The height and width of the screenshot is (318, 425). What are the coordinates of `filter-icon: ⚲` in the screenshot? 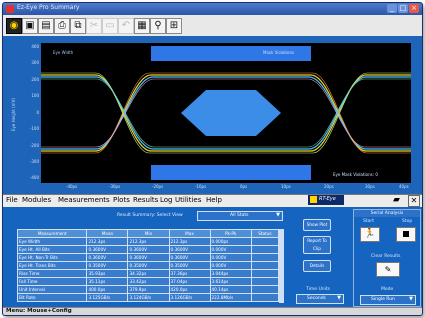 It's located at (158, 26).